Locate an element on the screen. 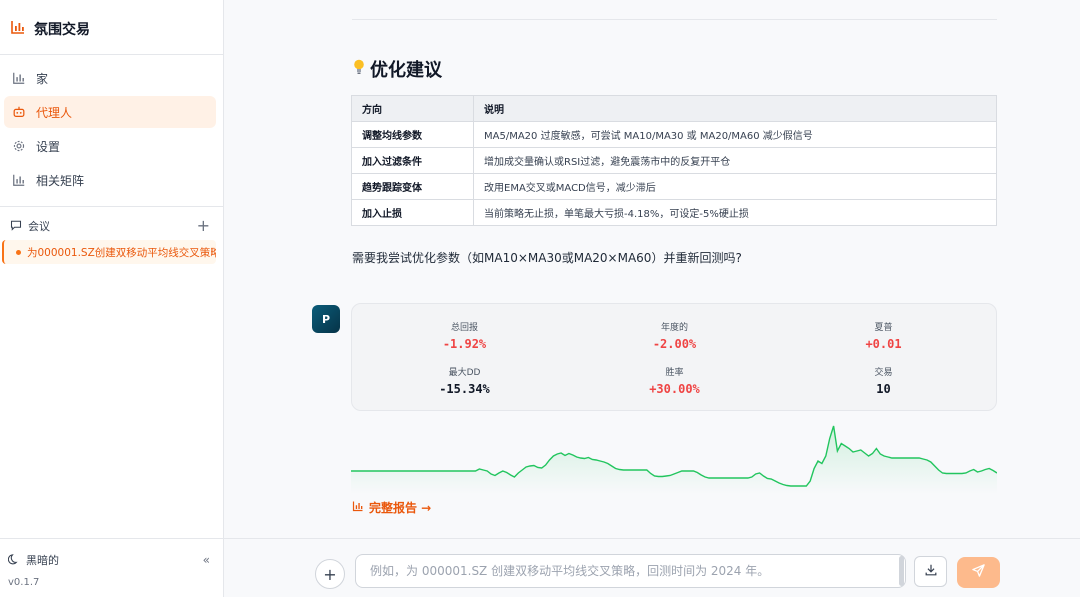 The height and width of the screenshot is (597, 1080). metric-trades: 交易 10 is located at coordinates (883, 380).